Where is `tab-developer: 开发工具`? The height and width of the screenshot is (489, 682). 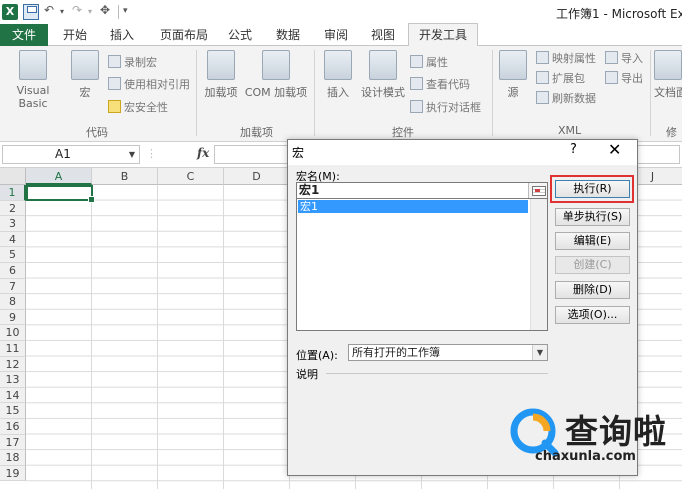
tab-developer: 开发工具 is located at coordinates (443, 35).